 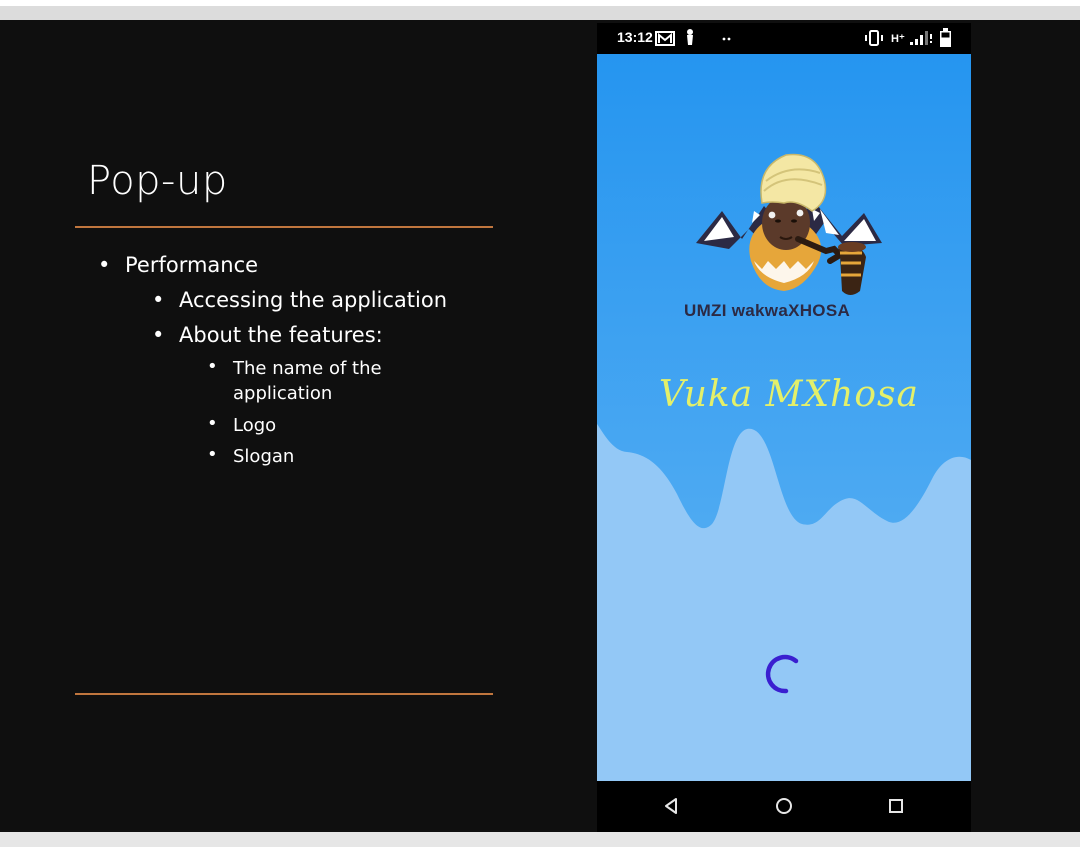 What do you see at coordinates (789, 394) in the screenshot?
I see `app-slogan: Vuka MXhosa` at bounding box center [789, 394].